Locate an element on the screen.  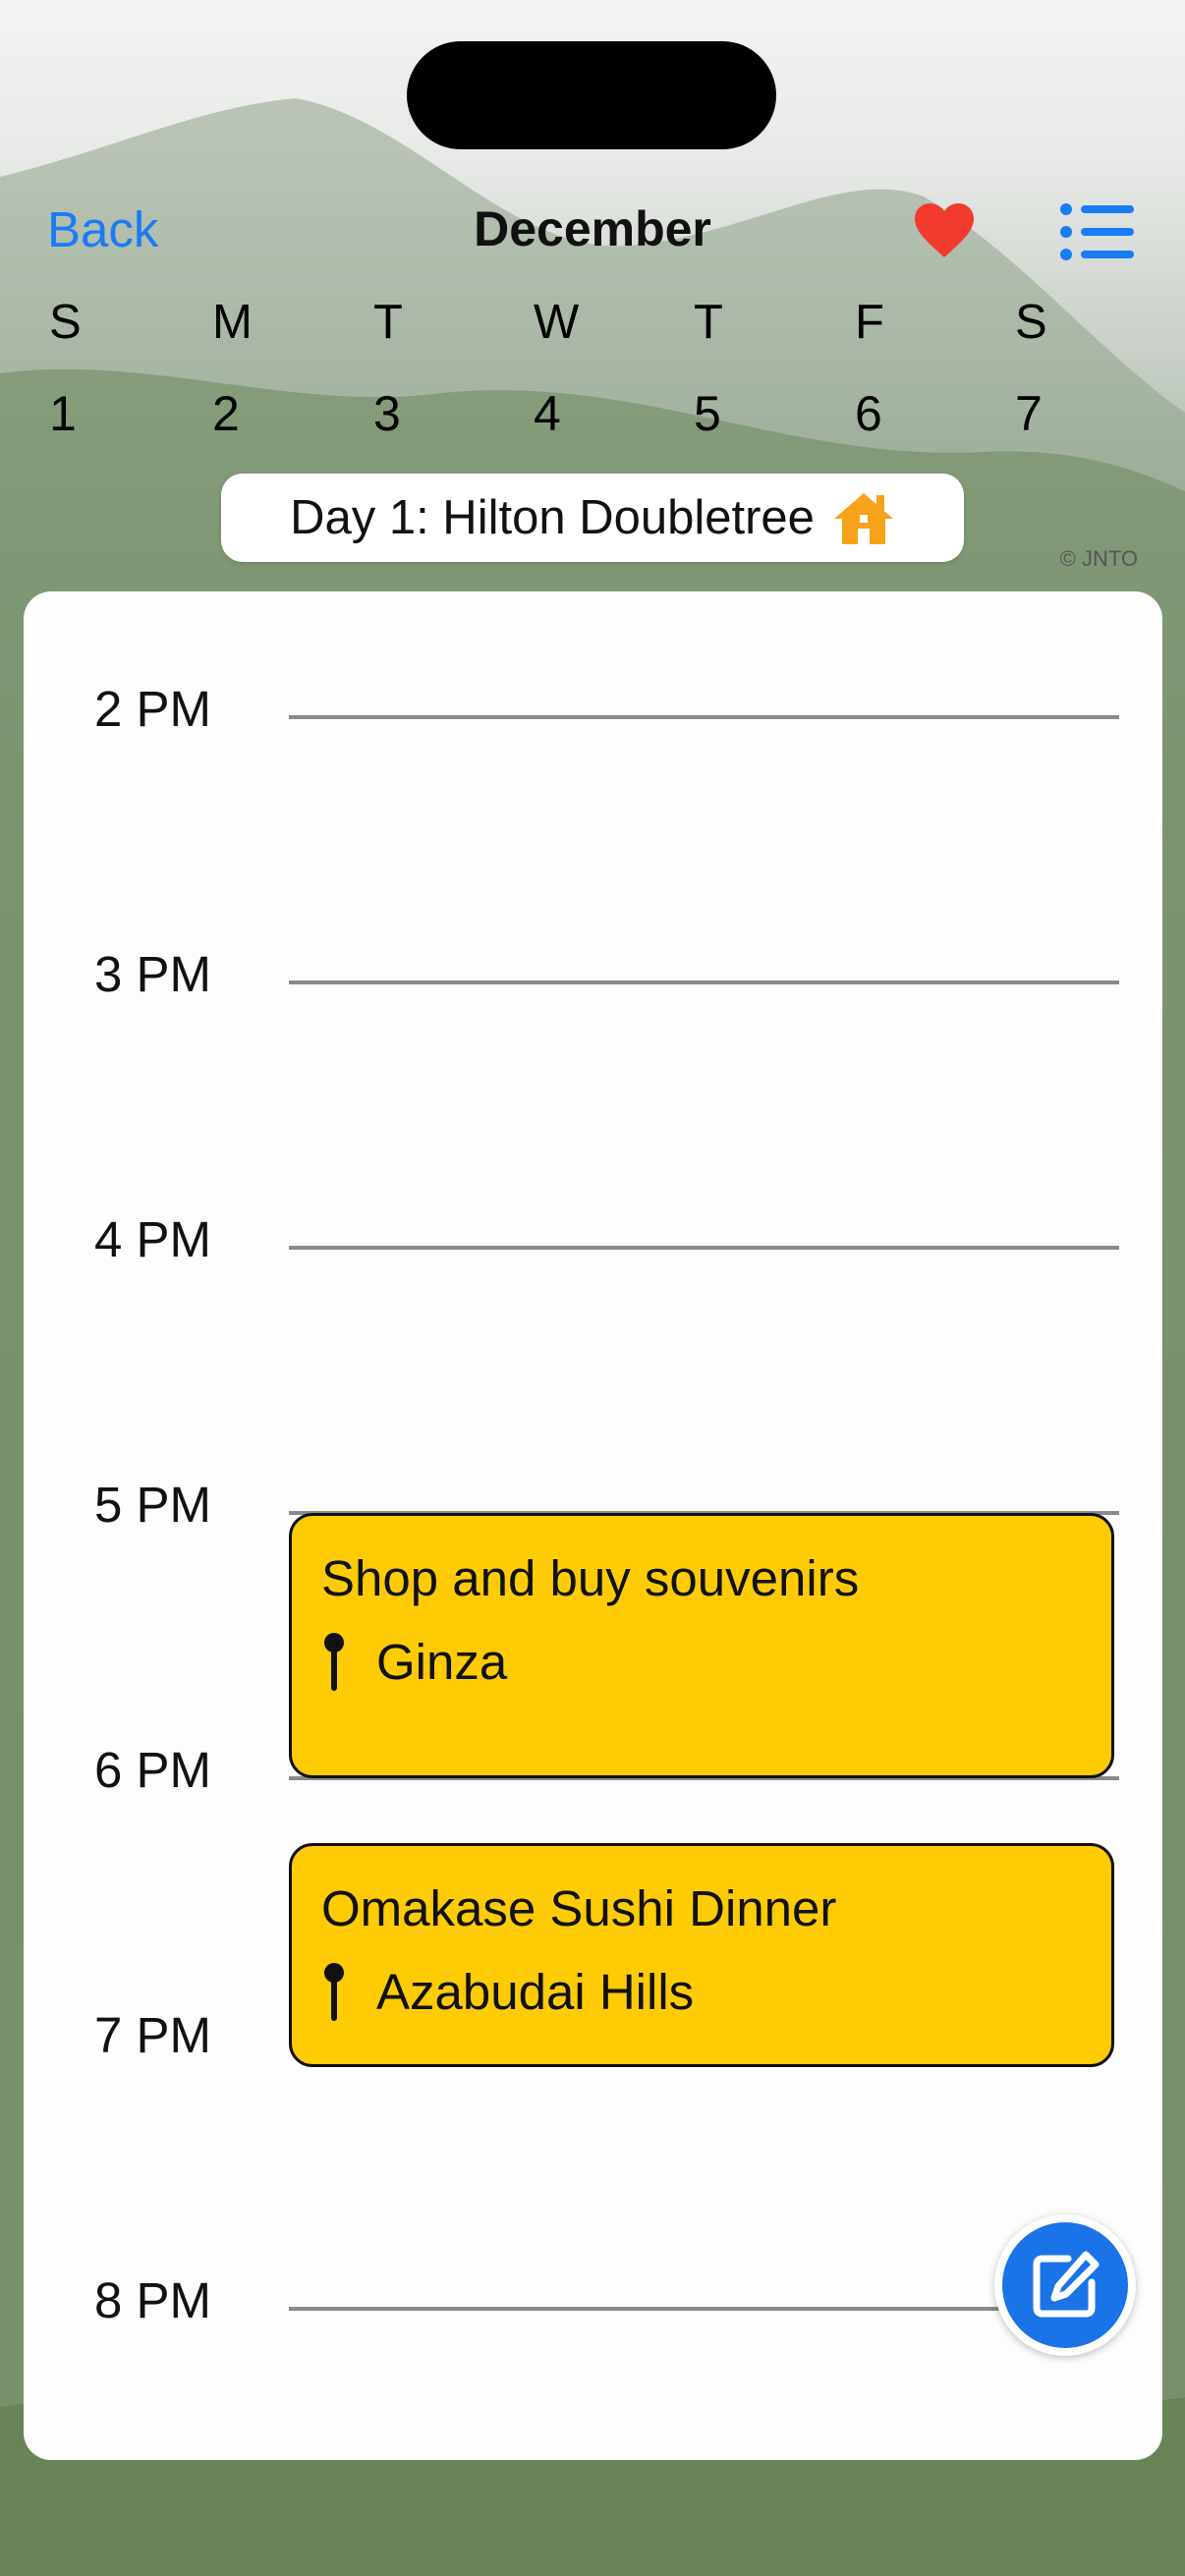
hour-label: 6 PM is located at coordinates (153, 1770).